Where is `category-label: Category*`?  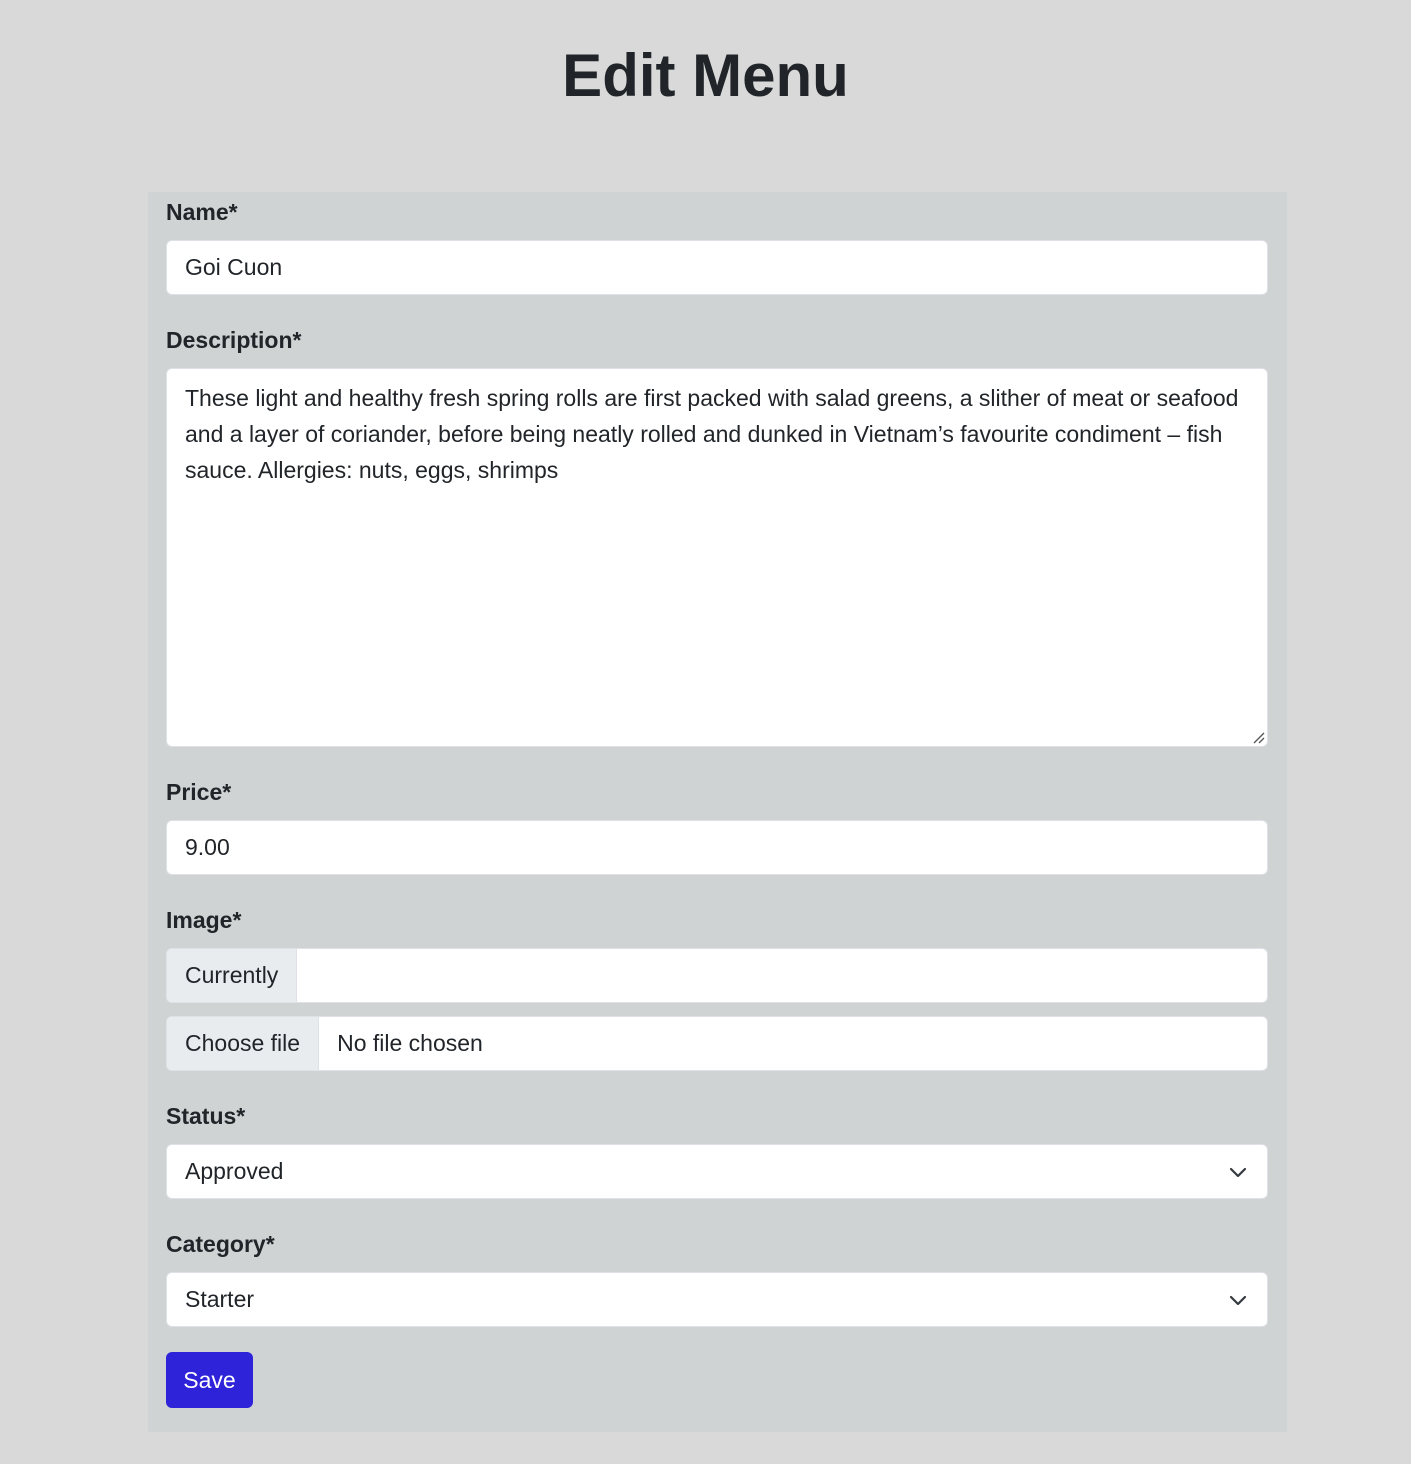 category-label: Category* is located at coordinates (220, 1244).